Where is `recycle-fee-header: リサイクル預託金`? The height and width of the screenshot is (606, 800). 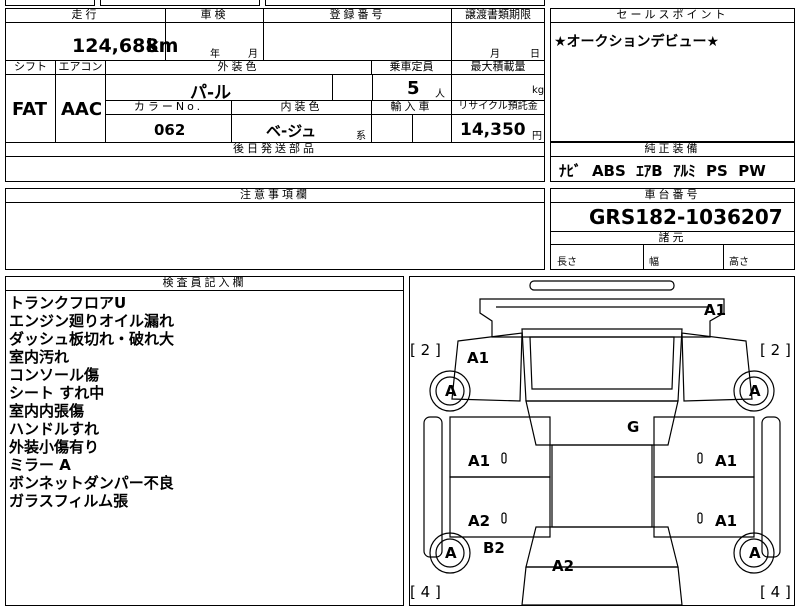
recycle-fee-header: リサイクル預託金 is located at coordinates (498, 108).